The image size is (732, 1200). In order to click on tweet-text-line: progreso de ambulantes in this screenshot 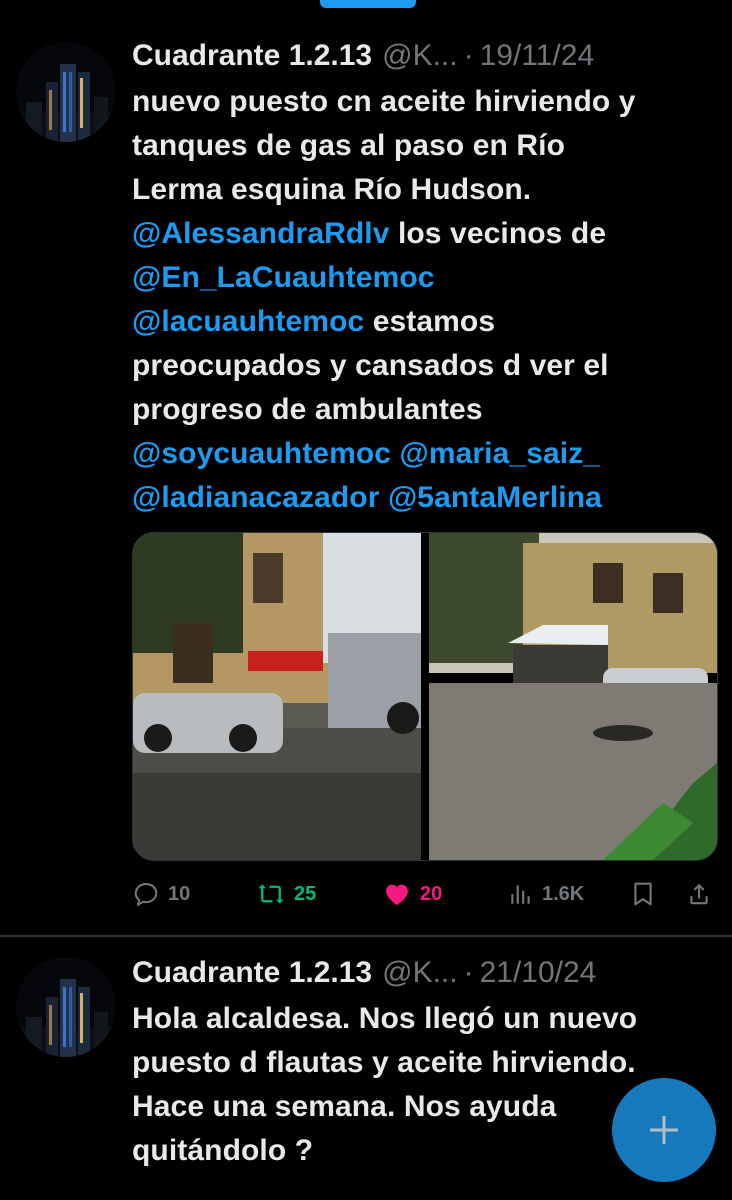, I will do `click(422, 410)`.